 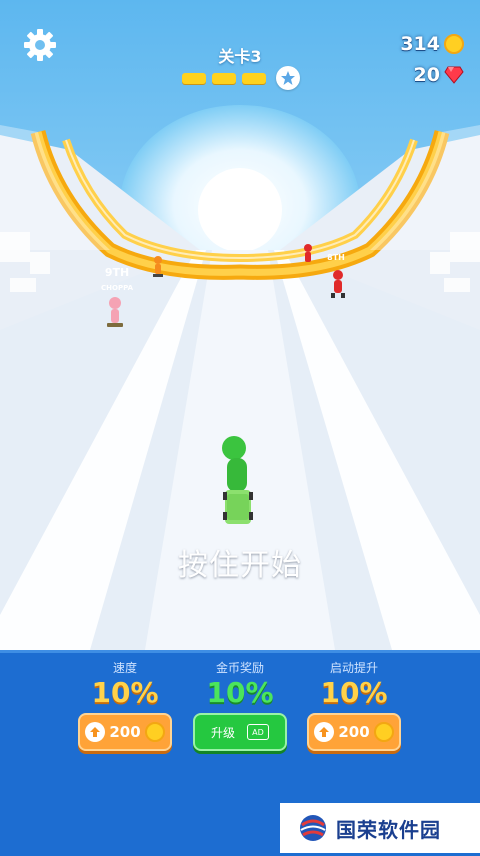 I want to click on upgrade-start-boost: 启动提升 10% 200, so click(x=354, y=702).